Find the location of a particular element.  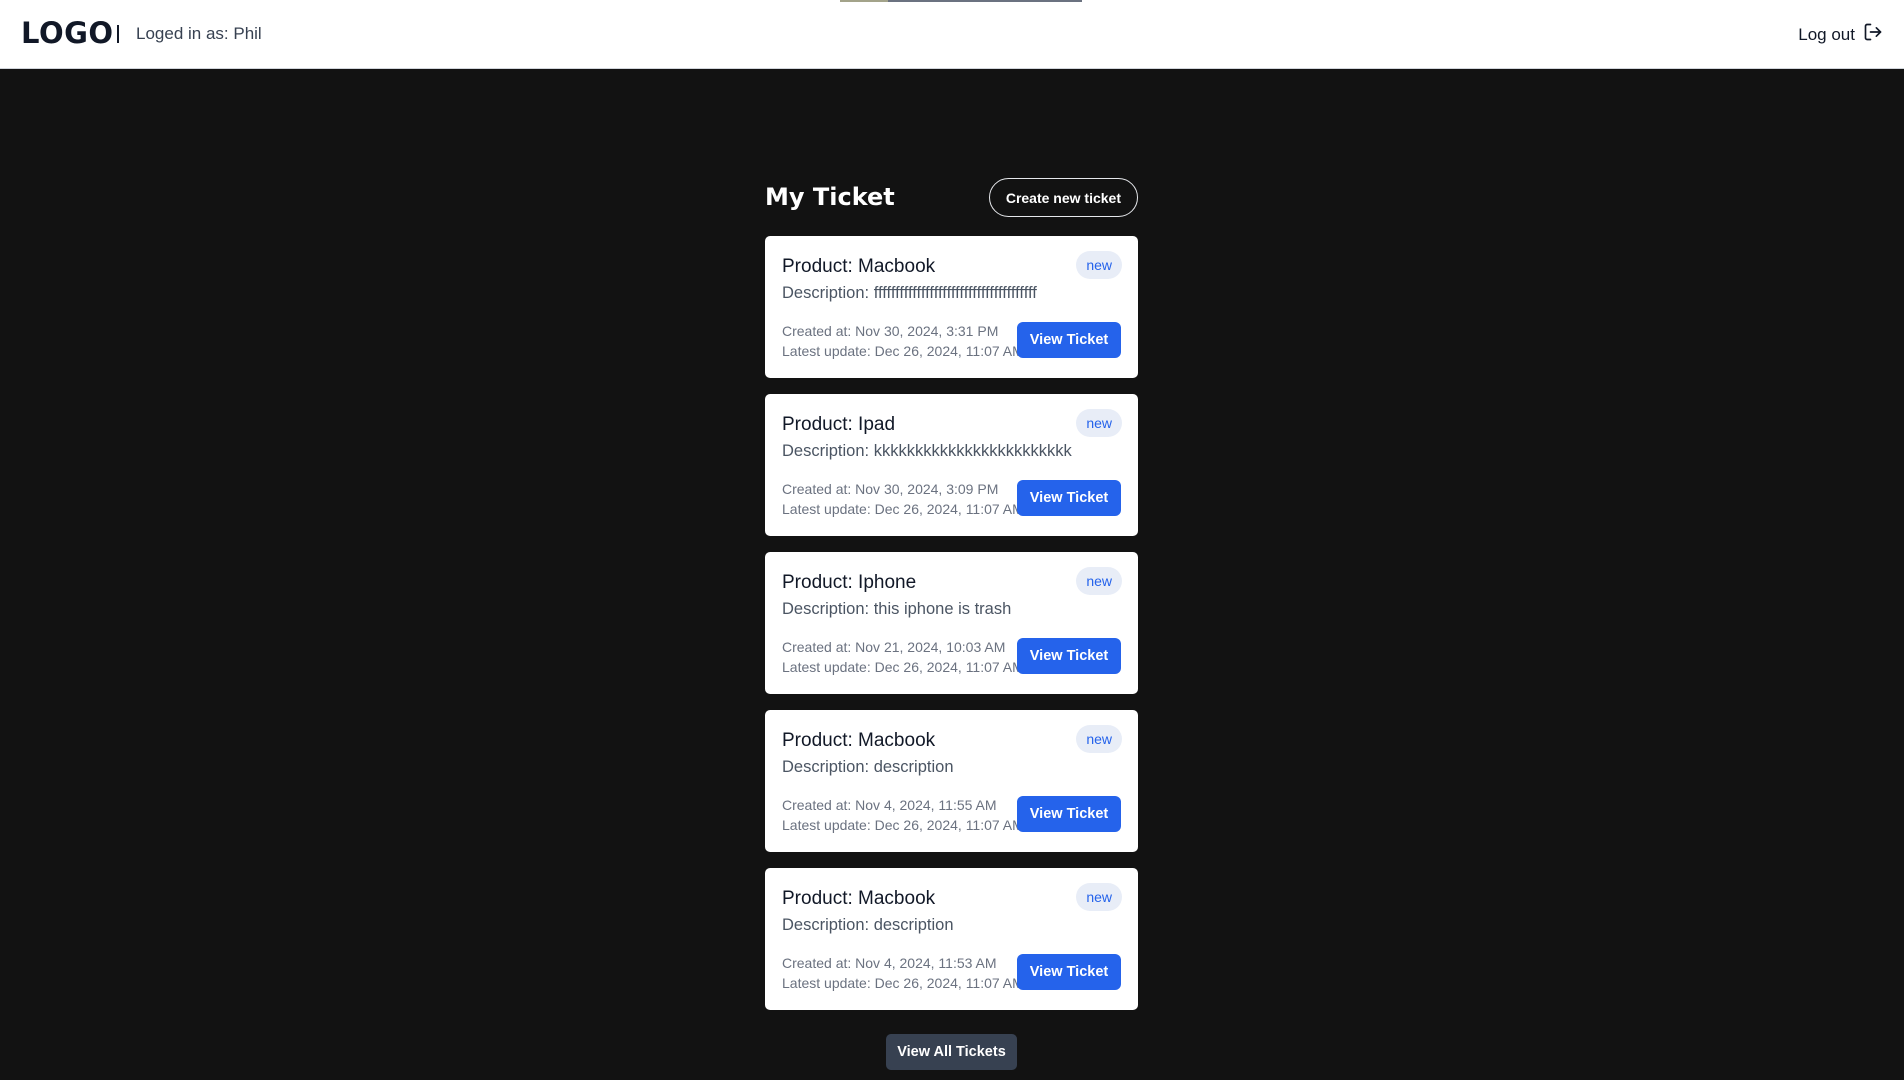

ticket-description: Description: kkkkkkkkkkkkkkkkkkkkkkkk is located at coordinates (927, 451).